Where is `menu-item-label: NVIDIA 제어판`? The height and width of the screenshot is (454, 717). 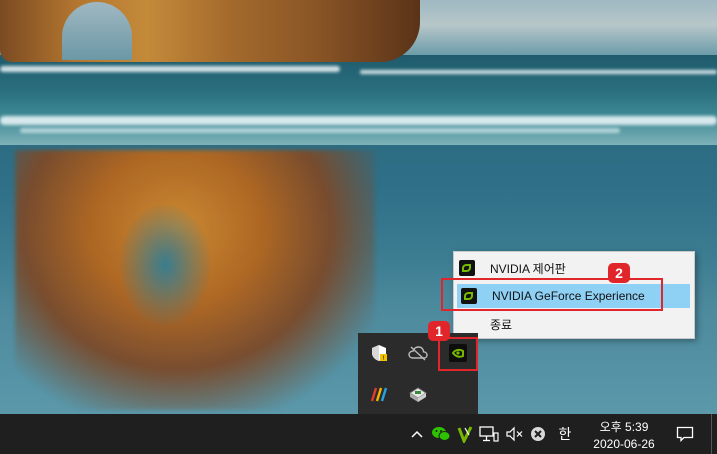
menu-item-label: NVIDIA 제어판 is located at coordinates (528, 268).